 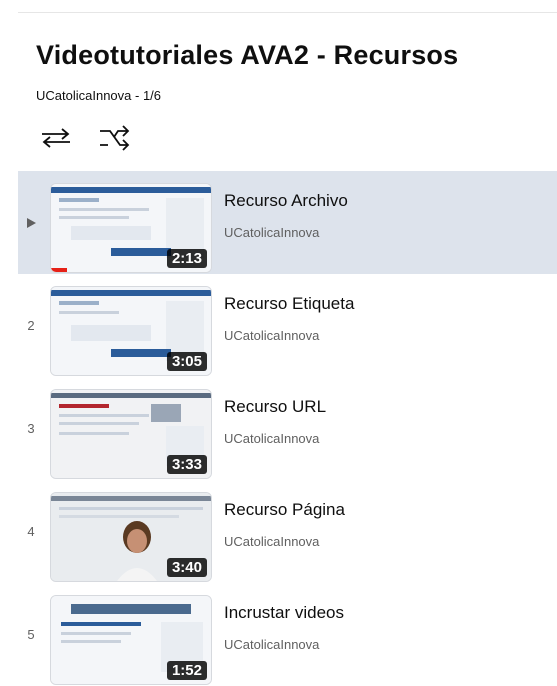 I want to click on playlist-title: Videotutoriales AVA2 - Recursos, so click(x=247, y=55).